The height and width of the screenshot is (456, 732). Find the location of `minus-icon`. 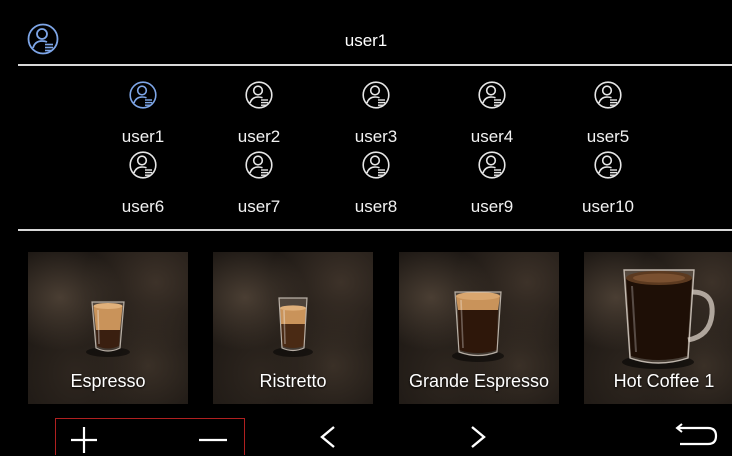

minus-icon is located at coordinates (213, 440).